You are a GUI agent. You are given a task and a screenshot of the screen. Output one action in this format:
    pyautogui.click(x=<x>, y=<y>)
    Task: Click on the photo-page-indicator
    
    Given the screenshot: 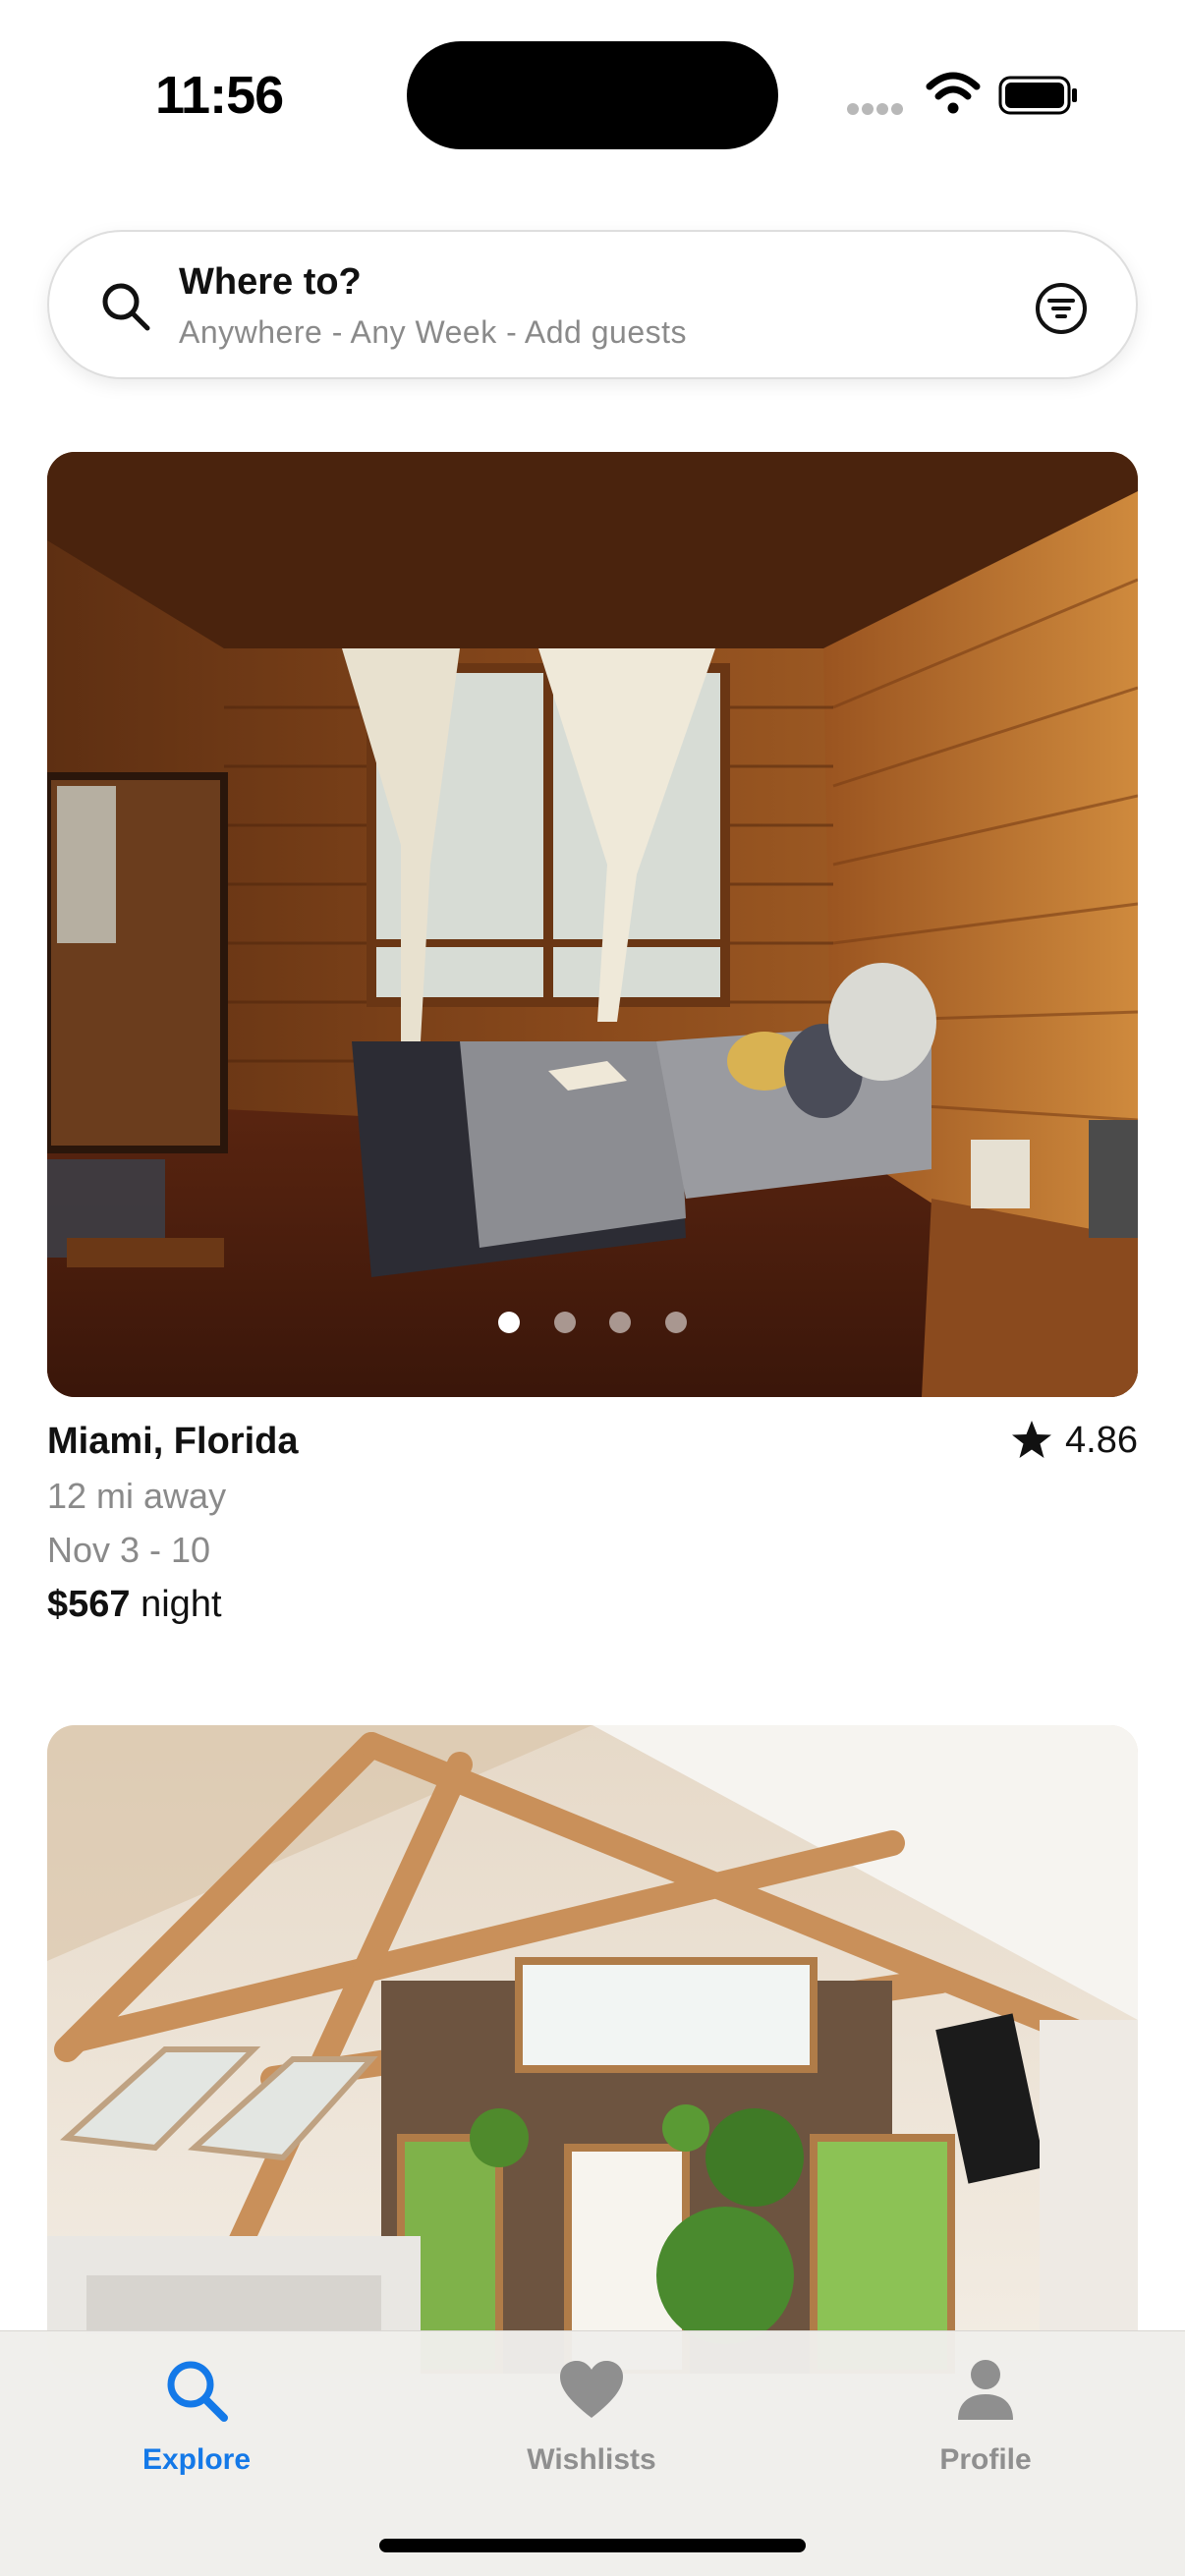 What is the action you would take?
    pyautogui.click(x=592, y=1325)
    